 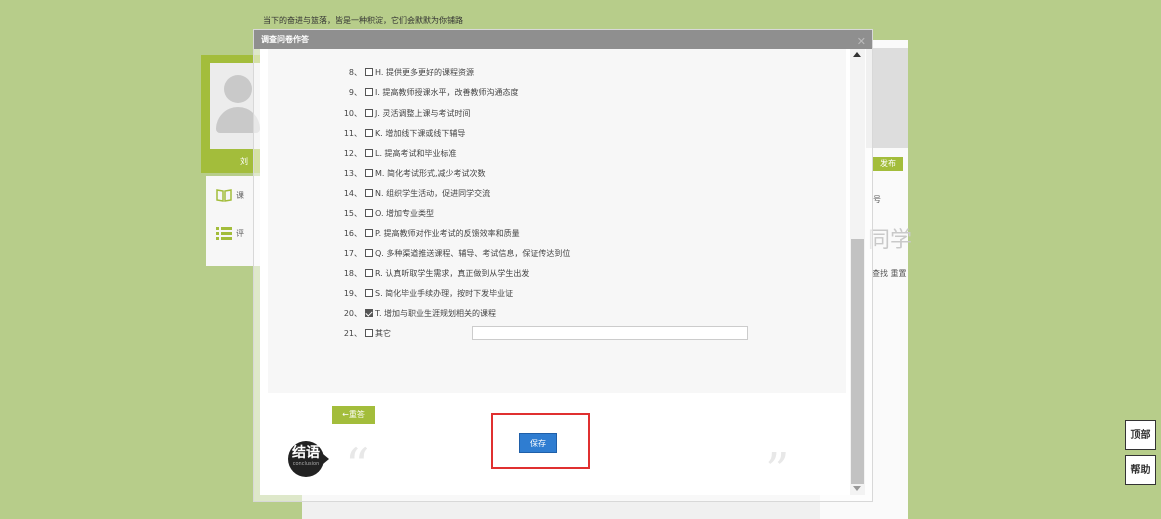 I want to click on option-label: I. 提高教师授课水平，改善教师沟通态度, so click(x=447, y=92).